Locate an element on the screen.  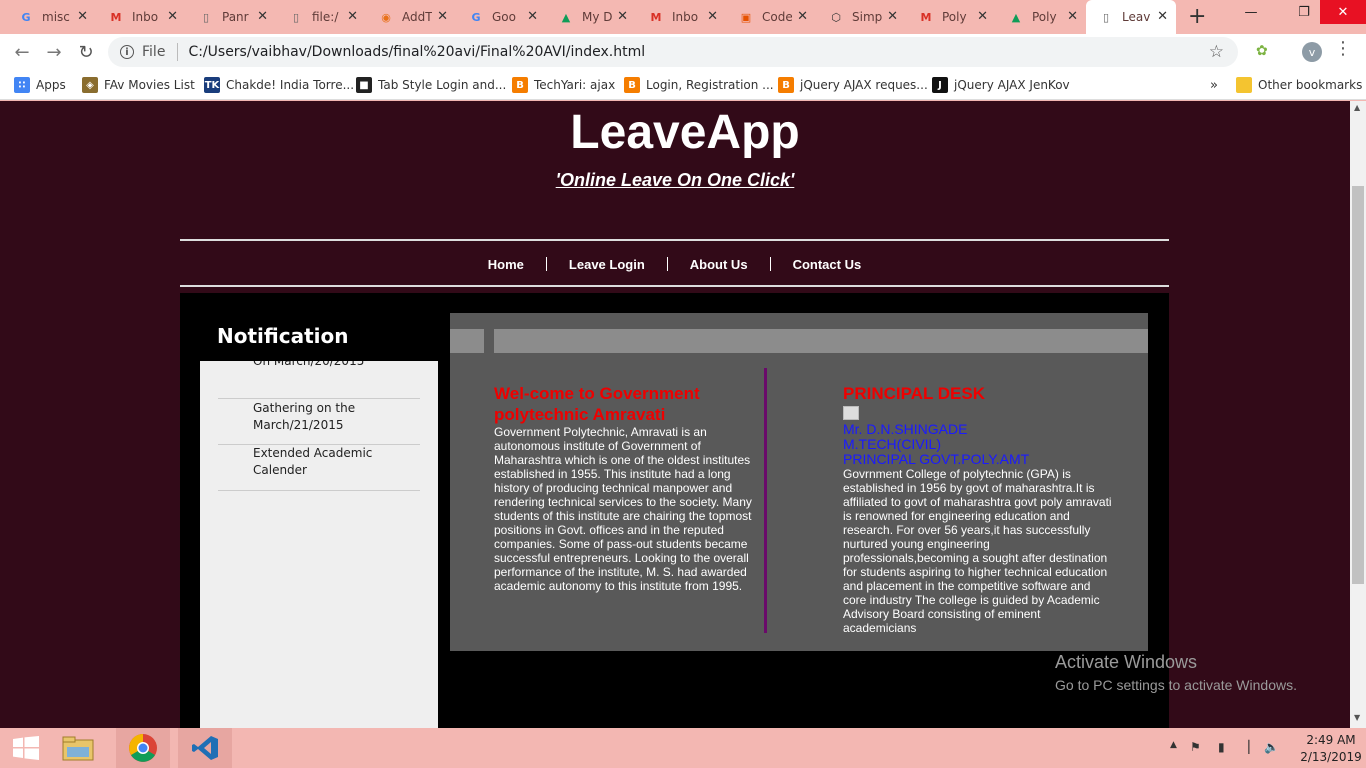
bookmark-item: ◈ FAv Movies List is located at coordinates (138, 85).